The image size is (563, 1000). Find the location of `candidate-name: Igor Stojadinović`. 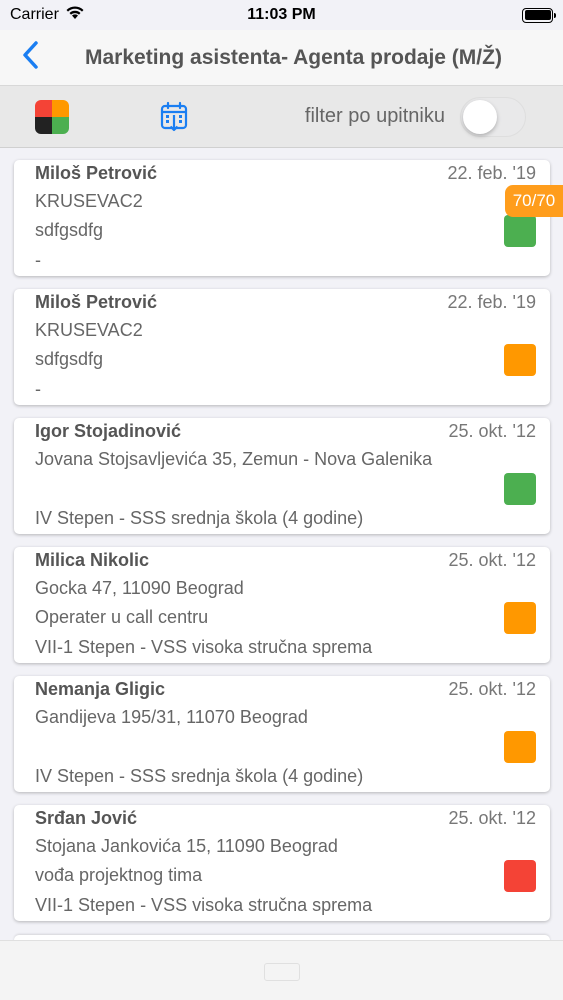

candidate-name: Igor Stojadinović is located at coordinates (108, 431).